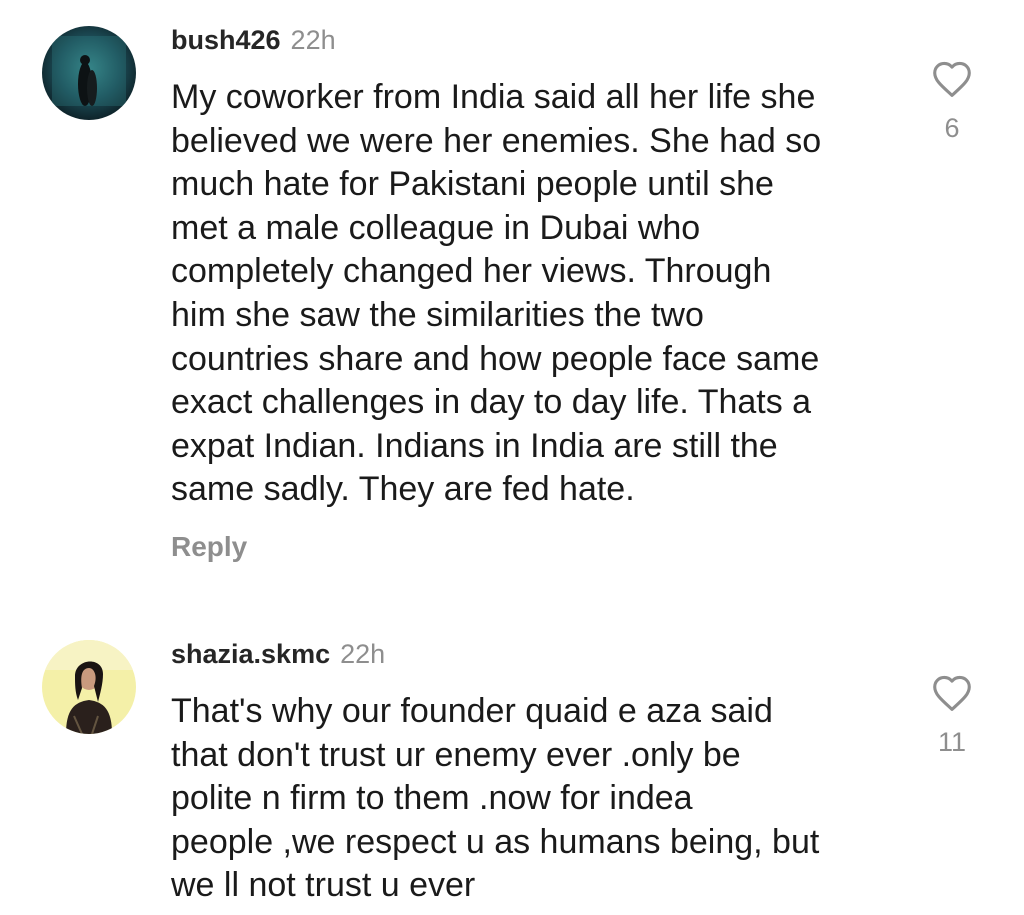 The width and height of the screenshot is (1024, 915). I want to click on username: shazia.skmc, so click(250, 654).